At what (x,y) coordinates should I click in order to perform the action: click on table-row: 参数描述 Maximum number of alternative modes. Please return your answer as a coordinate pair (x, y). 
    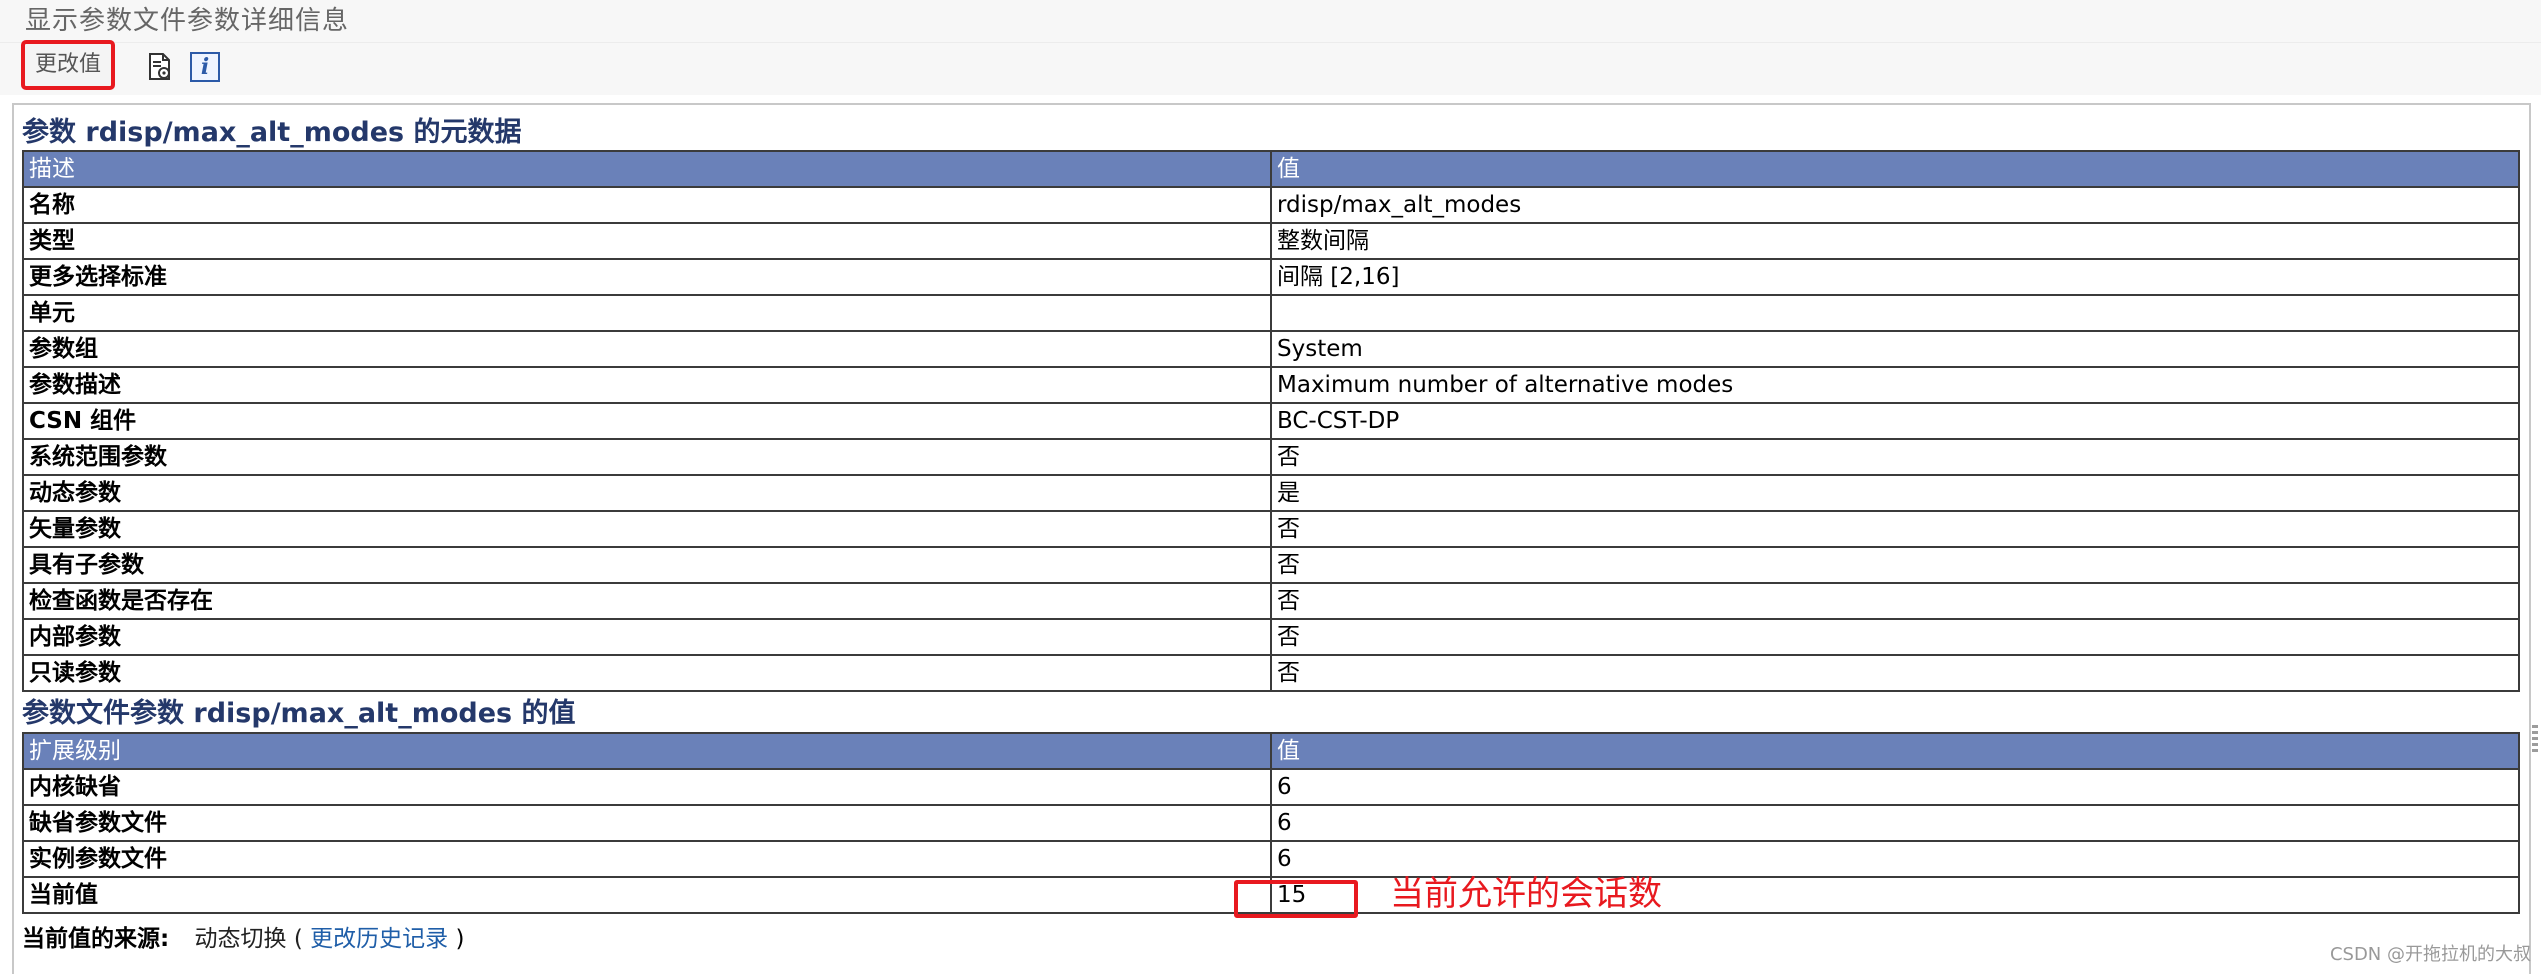
    Looking at the image, I should click on (1271, 385).